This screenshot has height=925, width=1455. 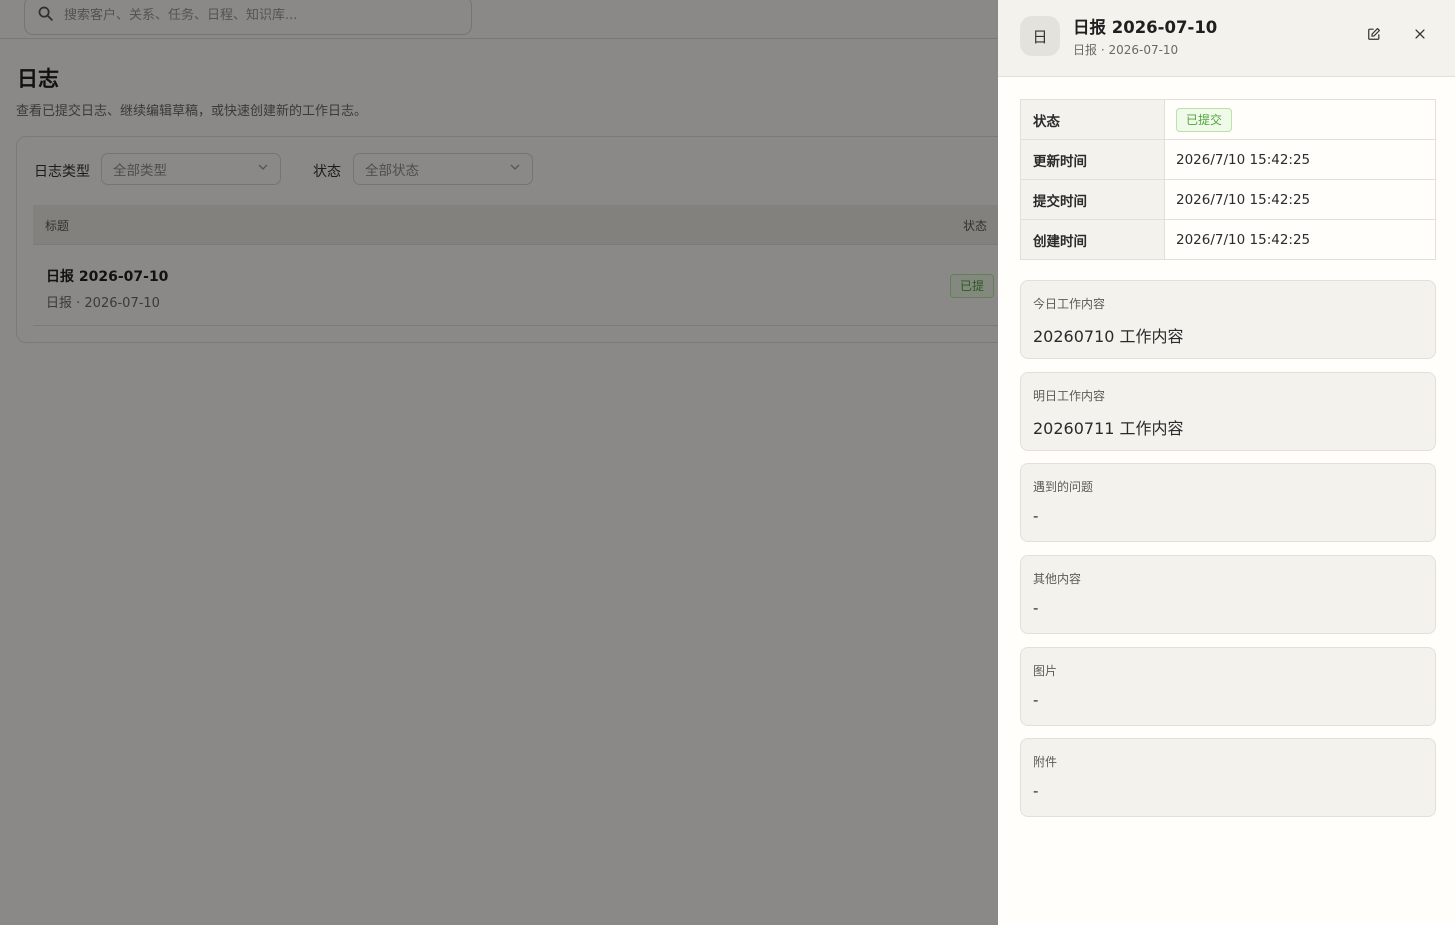 What do you see at coordinates (1092, 159) in the screenshot?
I see `info-key: 更新时间` at bounding box center [1092, 159].